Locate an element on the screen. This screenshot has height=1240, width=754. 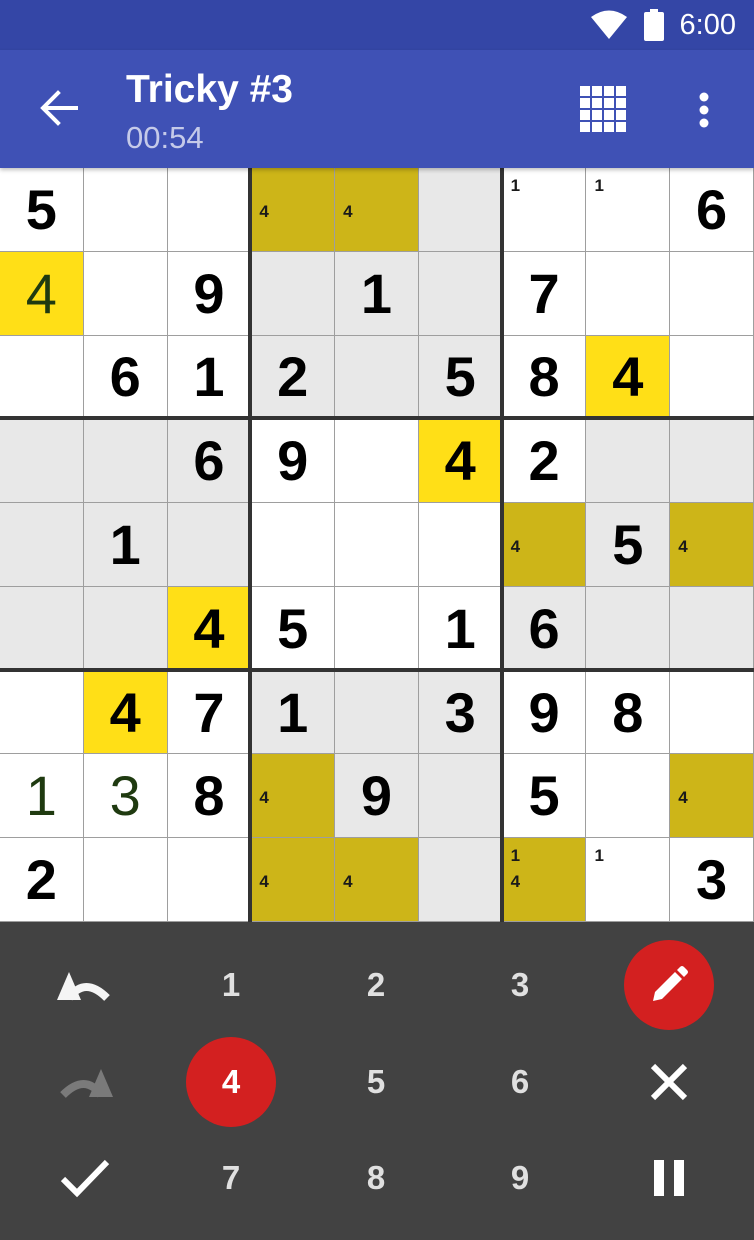
number-key-3: 3 is located at coordinates (520, 985).